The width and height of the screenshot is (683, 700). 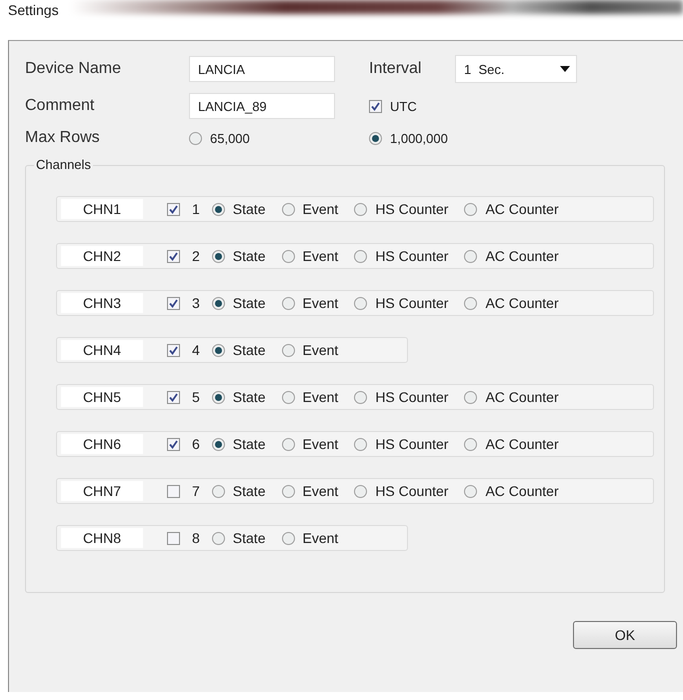 I want to click on radio-label: 65,000, so click(x=230, y=138).